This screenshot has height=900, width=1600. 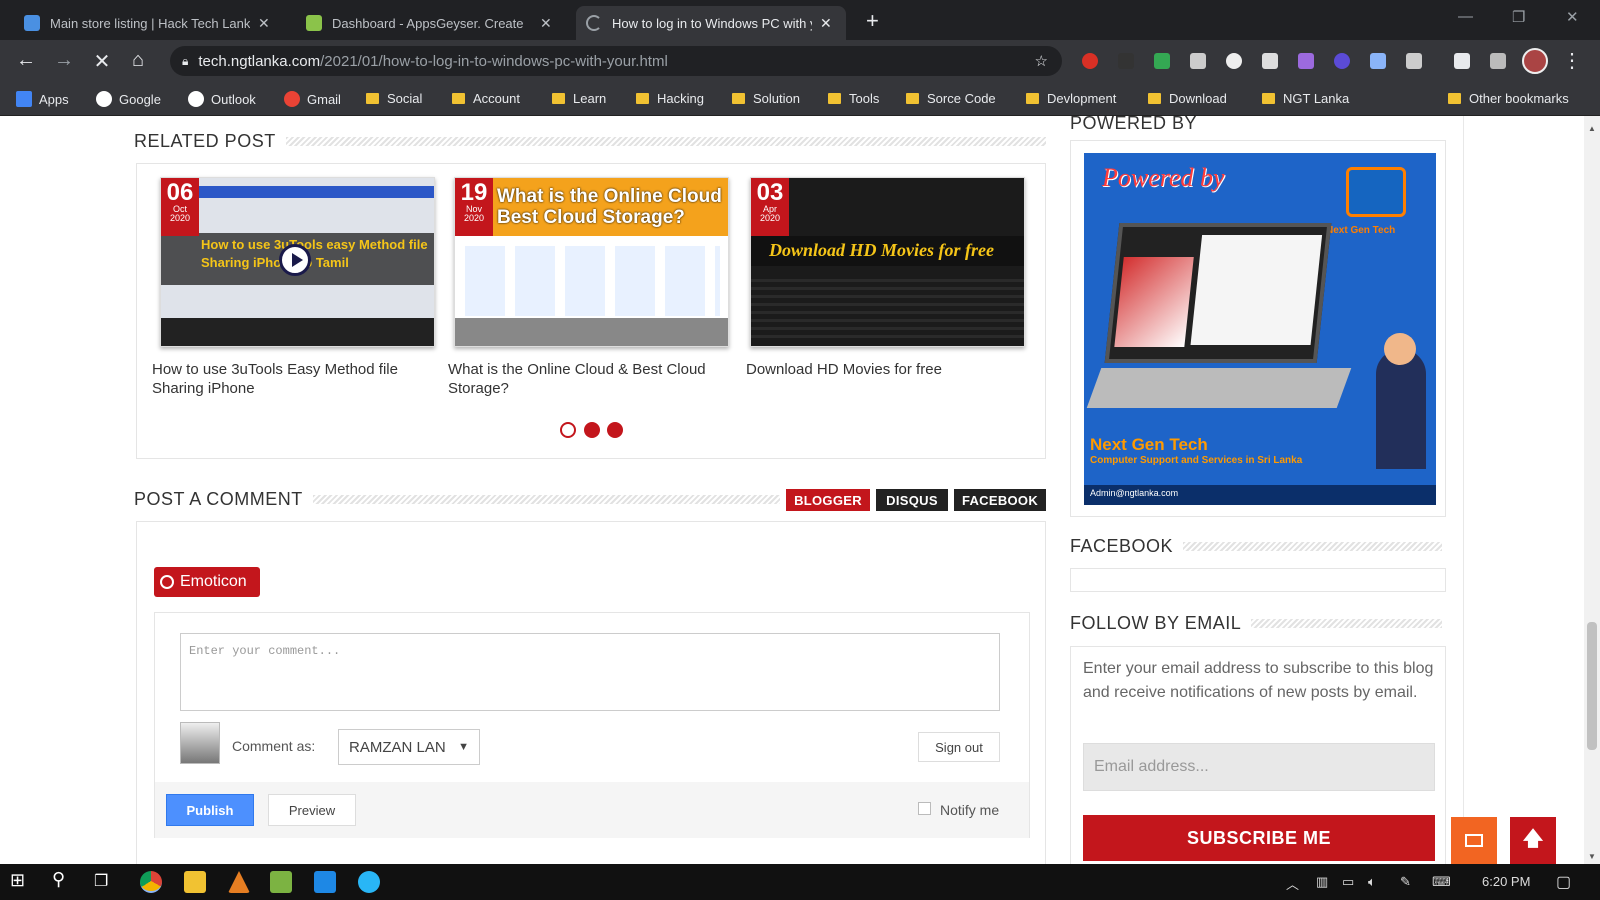 What do you see at coordinates (21, 881) in the screenshot?
I see `windows-start-icon: ⊞` at bounding box center [21, 881].